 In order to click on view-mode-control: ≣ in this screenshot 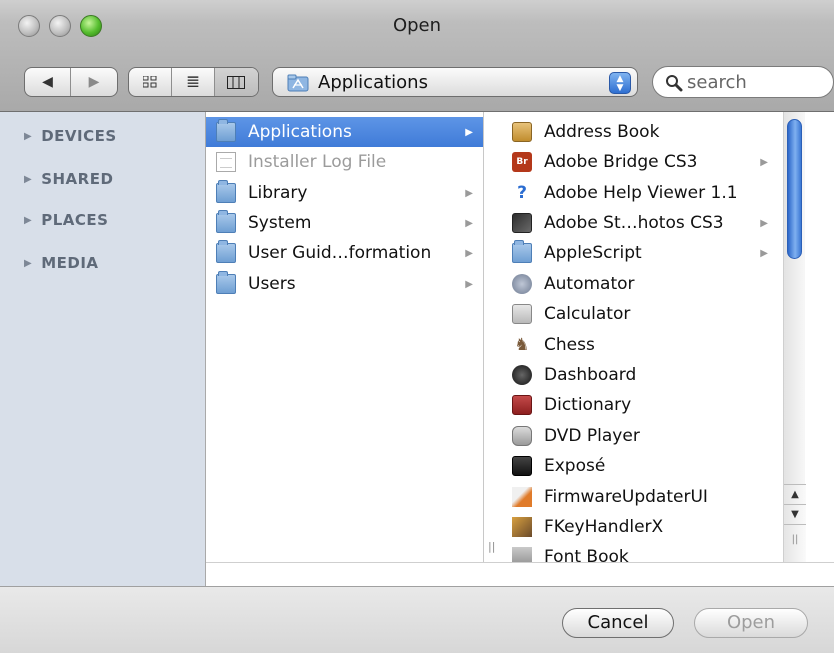, I will do `click(193, 82)`.